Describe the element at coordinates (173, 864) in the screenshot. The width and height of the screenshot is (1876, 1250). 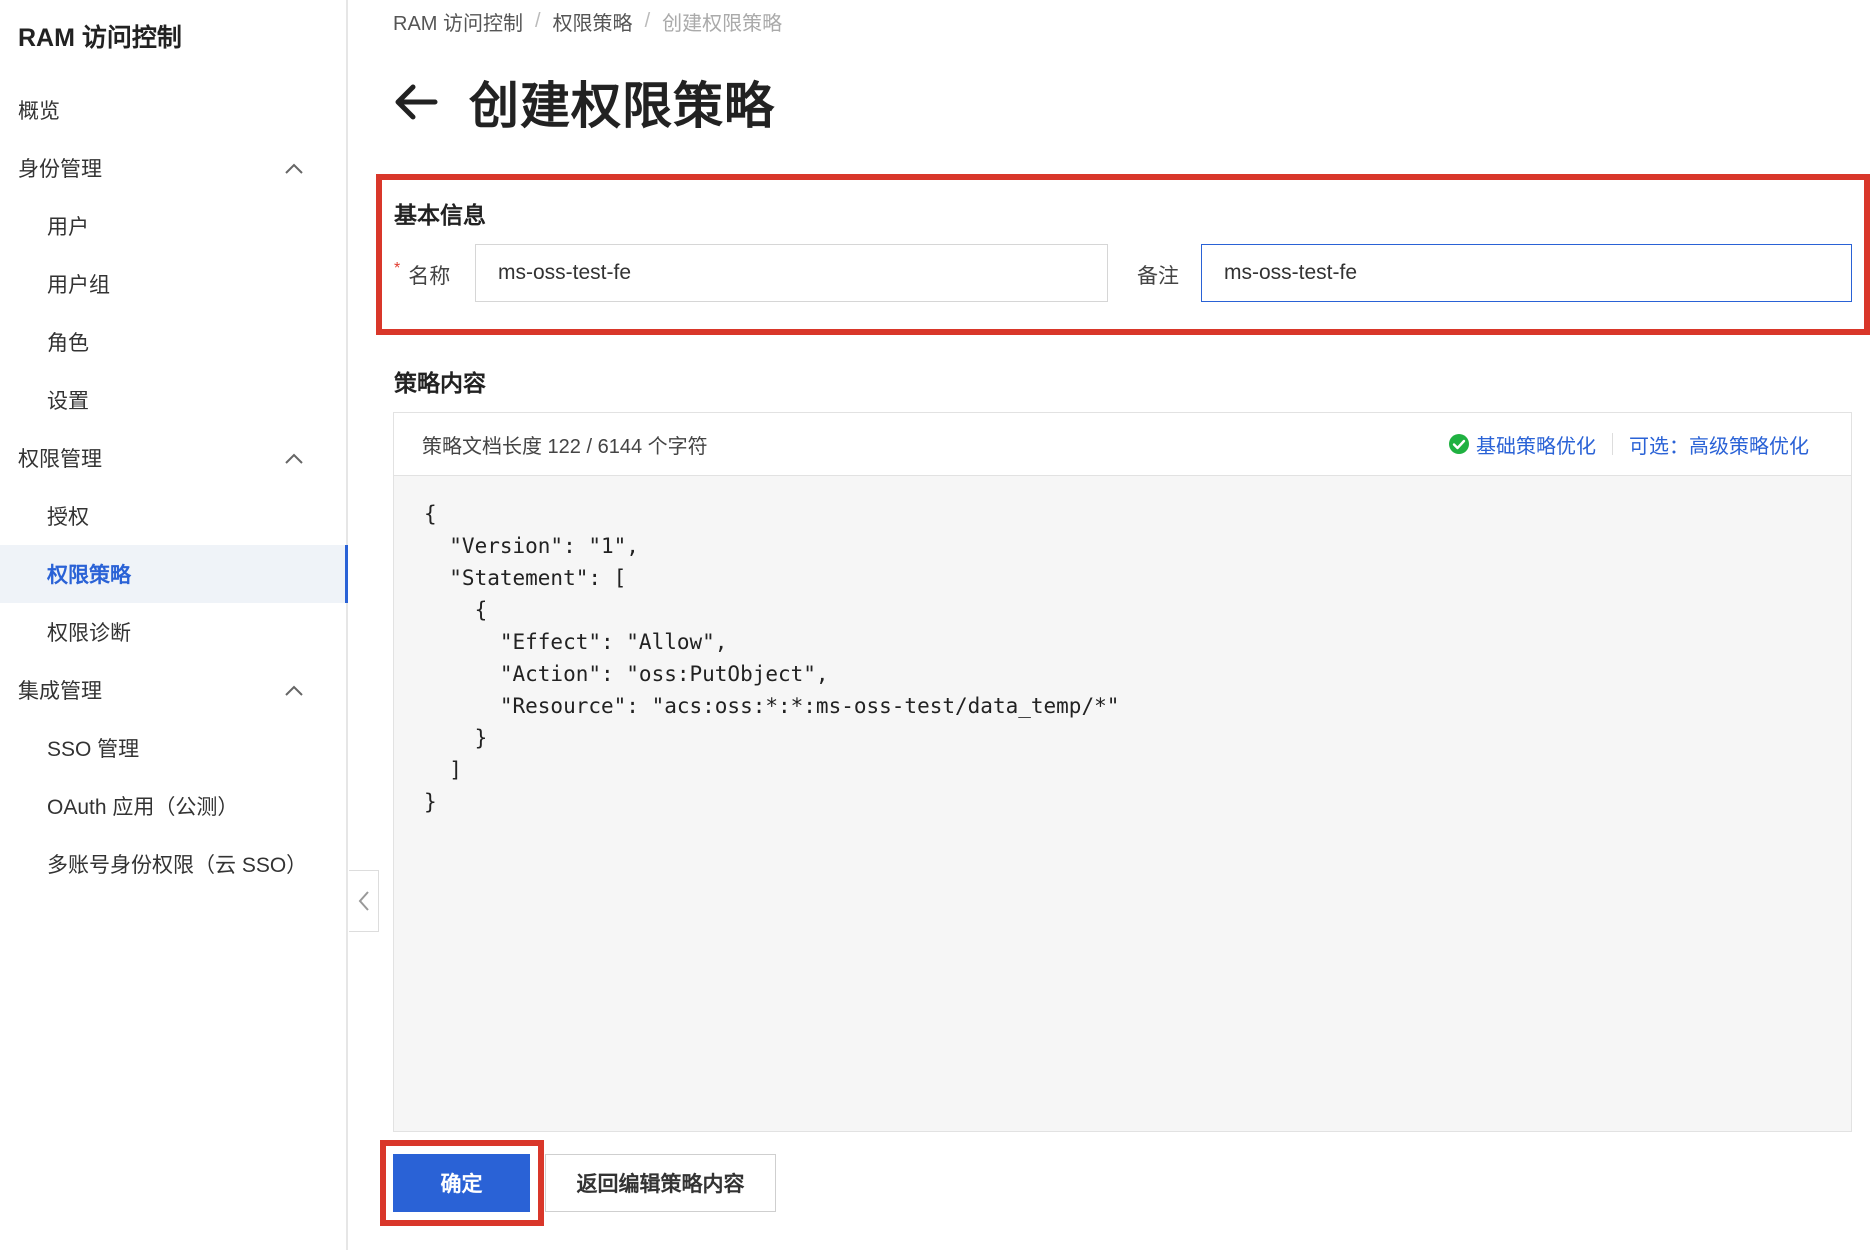
I see `sidebar-item-cloud-sso: 多账号身份权限（云 SSO）` at that location.